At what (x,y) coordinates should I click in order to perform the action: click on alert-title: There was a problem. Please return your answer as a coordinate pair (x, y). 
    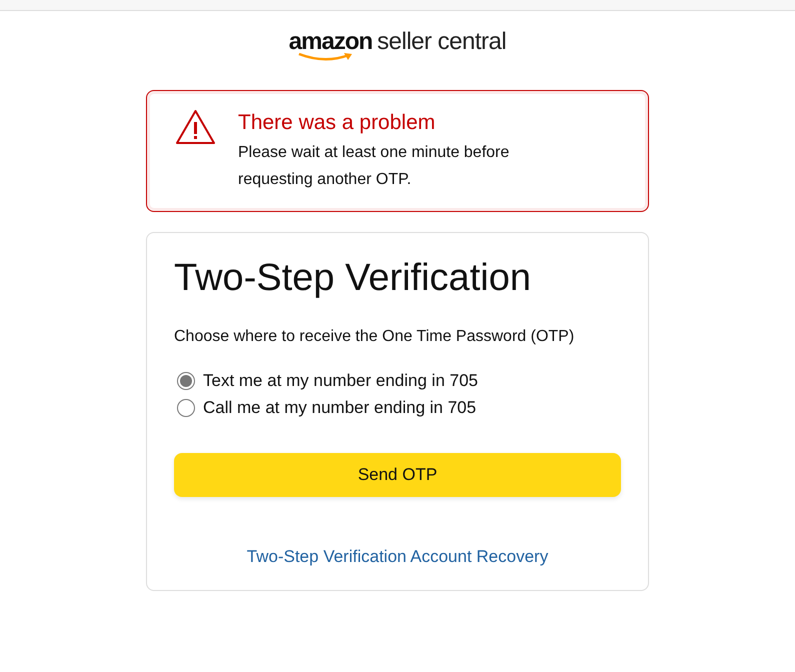
    Looking at the image, I should click on (337, 123).